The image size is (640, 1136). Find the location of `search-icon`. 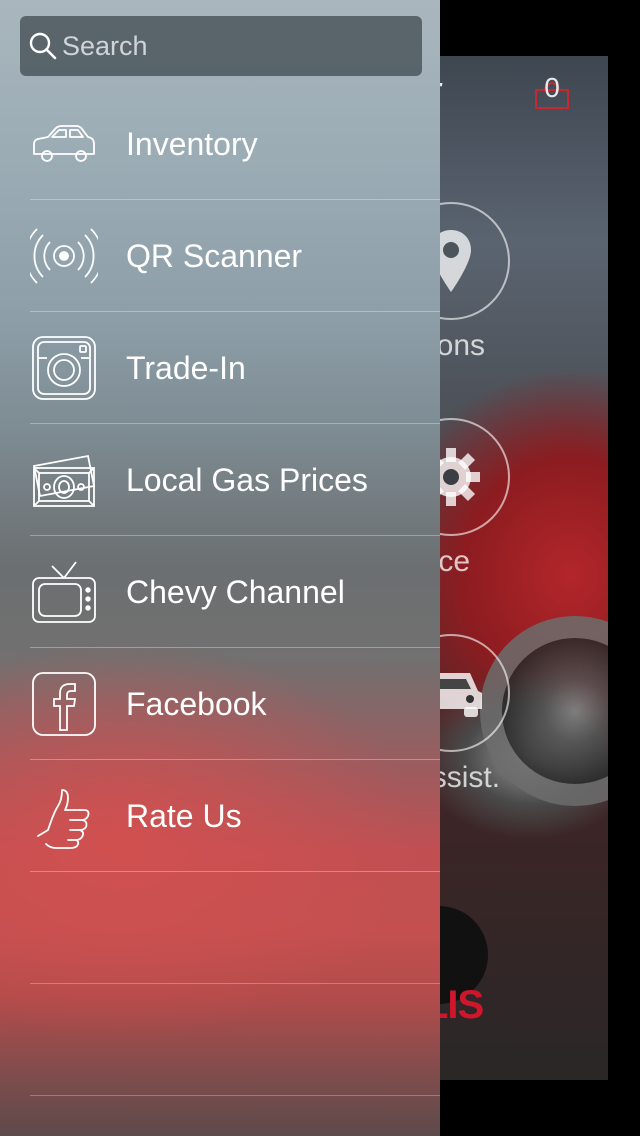

search-icon is located at coordinates (43, 46).